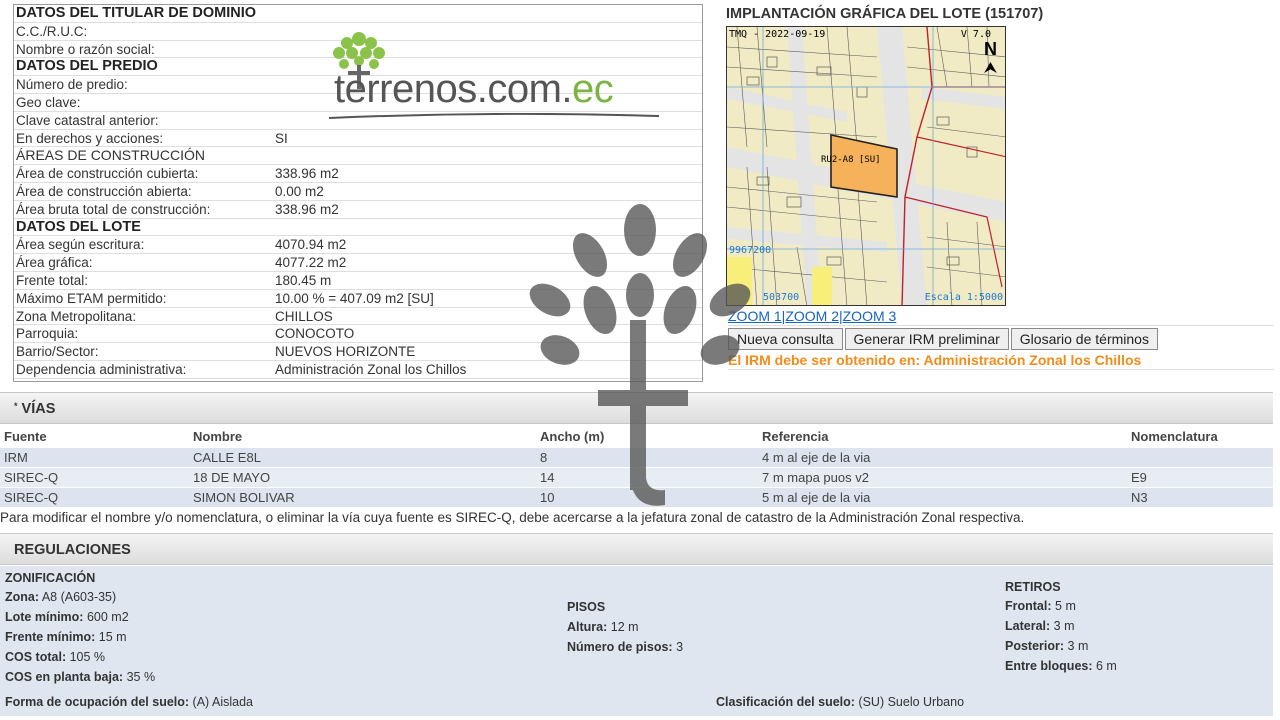 Image resolution: width=1280 pixels, height=720 pixels. I want to click on zoom-2-link: ZOOM 2, so click(812, 316).